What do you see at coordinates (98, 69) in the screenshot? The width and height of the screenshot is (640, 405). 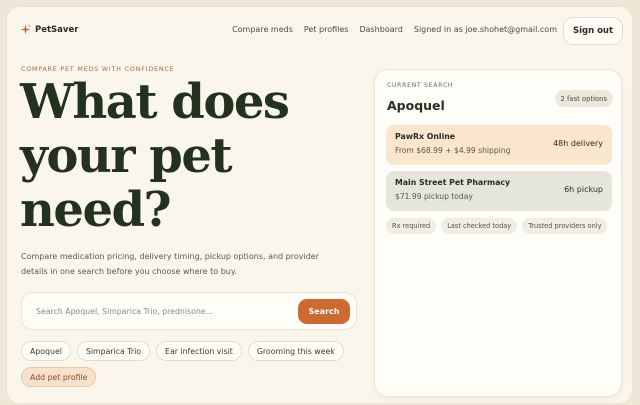 I see `hero-eyebrow: COMPARE PET MEDS WITH CONFIDENCE` at bounding box center [98, 69].